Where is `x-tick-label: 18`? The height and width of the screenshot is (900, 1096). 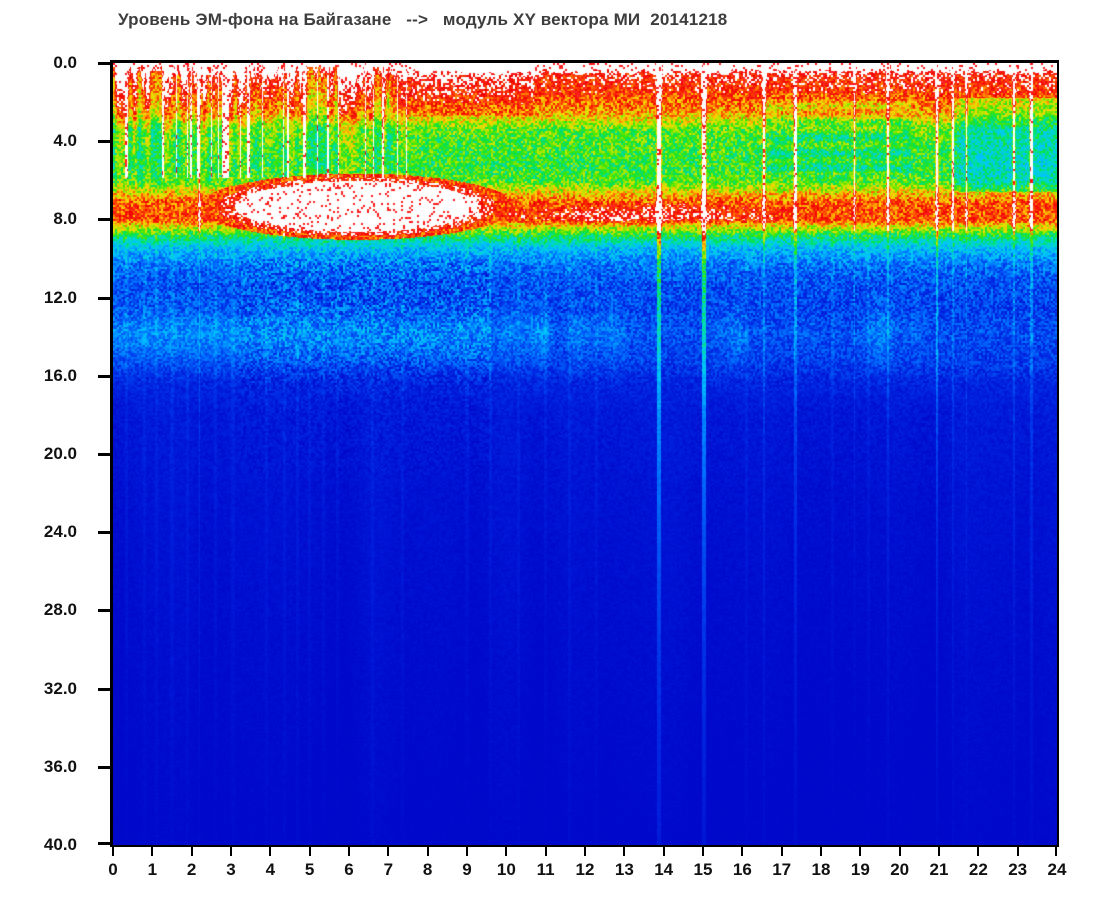
x-tick-label: 18 is located at coordinates (821, 869).